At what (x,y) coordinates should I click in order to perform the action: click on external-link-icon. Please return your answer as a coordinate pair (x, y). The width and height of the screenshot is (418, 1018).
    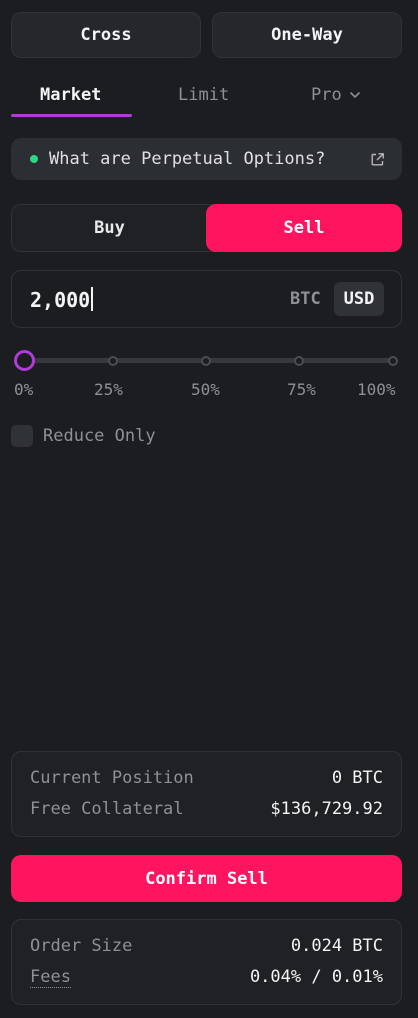
    Looking at the image, I should click on (377, 159).